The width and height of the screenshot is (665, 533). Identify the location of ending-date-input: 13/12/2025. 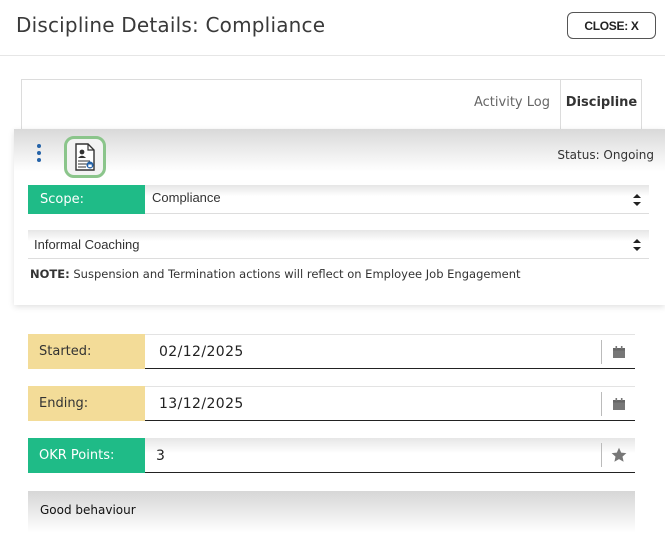
(390, 403).